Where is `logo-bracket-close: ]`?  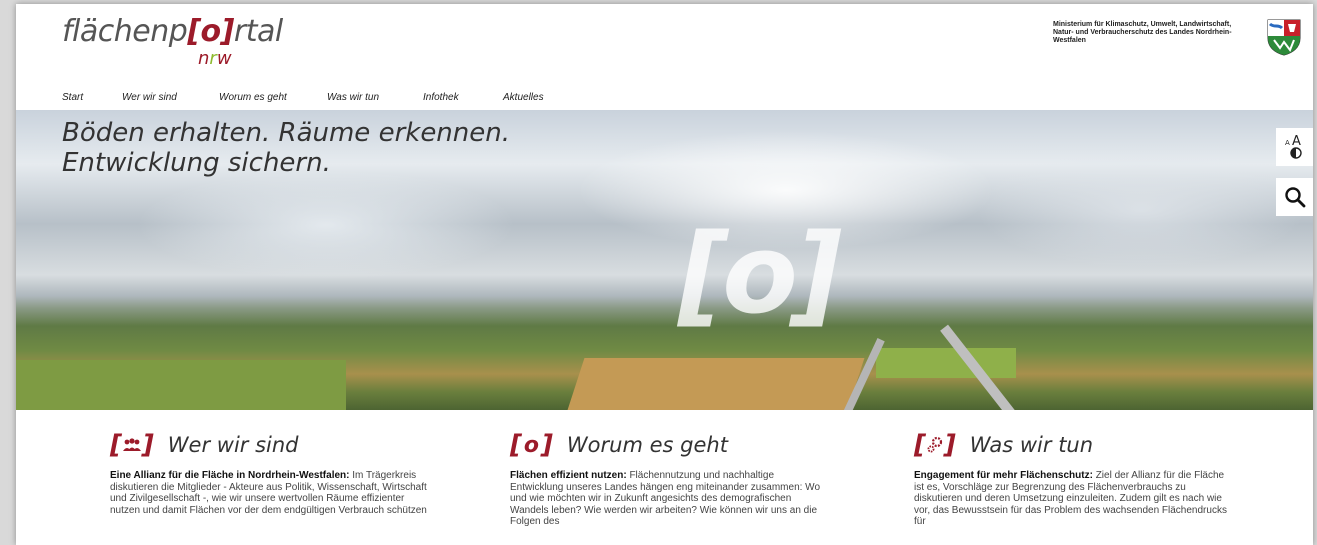 logo-bracket-close: ] is located at coordinates (227, 31).